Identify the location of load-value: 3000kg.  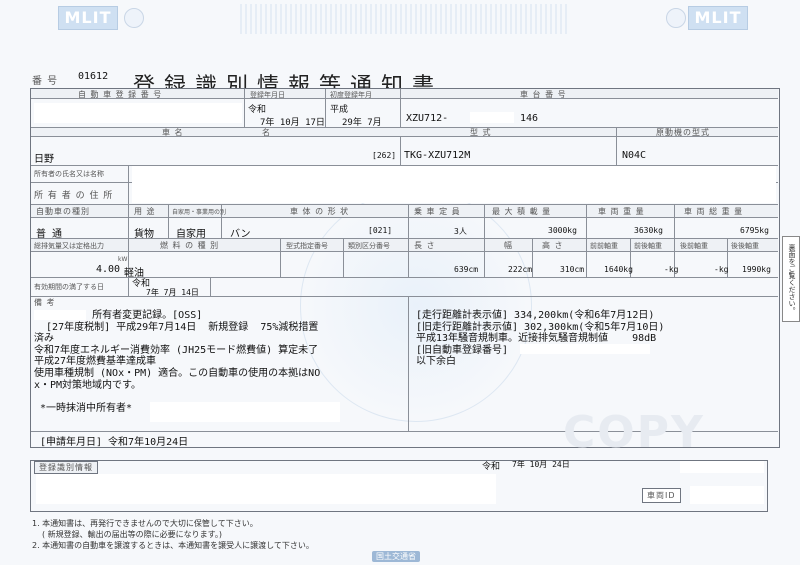
(562, 230).